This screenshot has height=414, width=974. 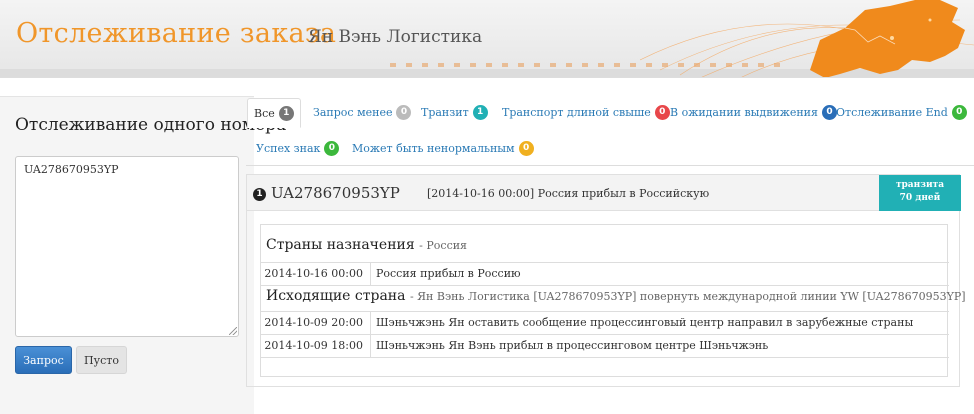 What do you see at coordinates (920, 185) in the screenshot?
I see `status-label: транзита` at bounding box center [920, 185].